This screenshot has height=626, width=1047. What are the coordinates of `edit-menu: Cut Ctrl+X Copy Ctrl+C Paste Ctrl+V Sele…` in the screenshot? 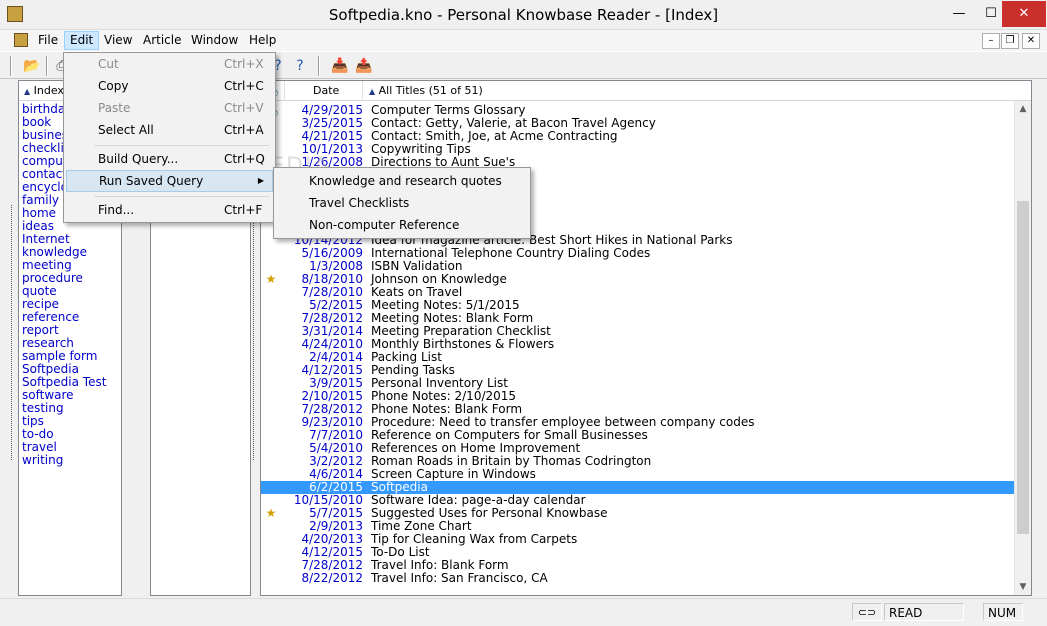 It's located at (169, 137).